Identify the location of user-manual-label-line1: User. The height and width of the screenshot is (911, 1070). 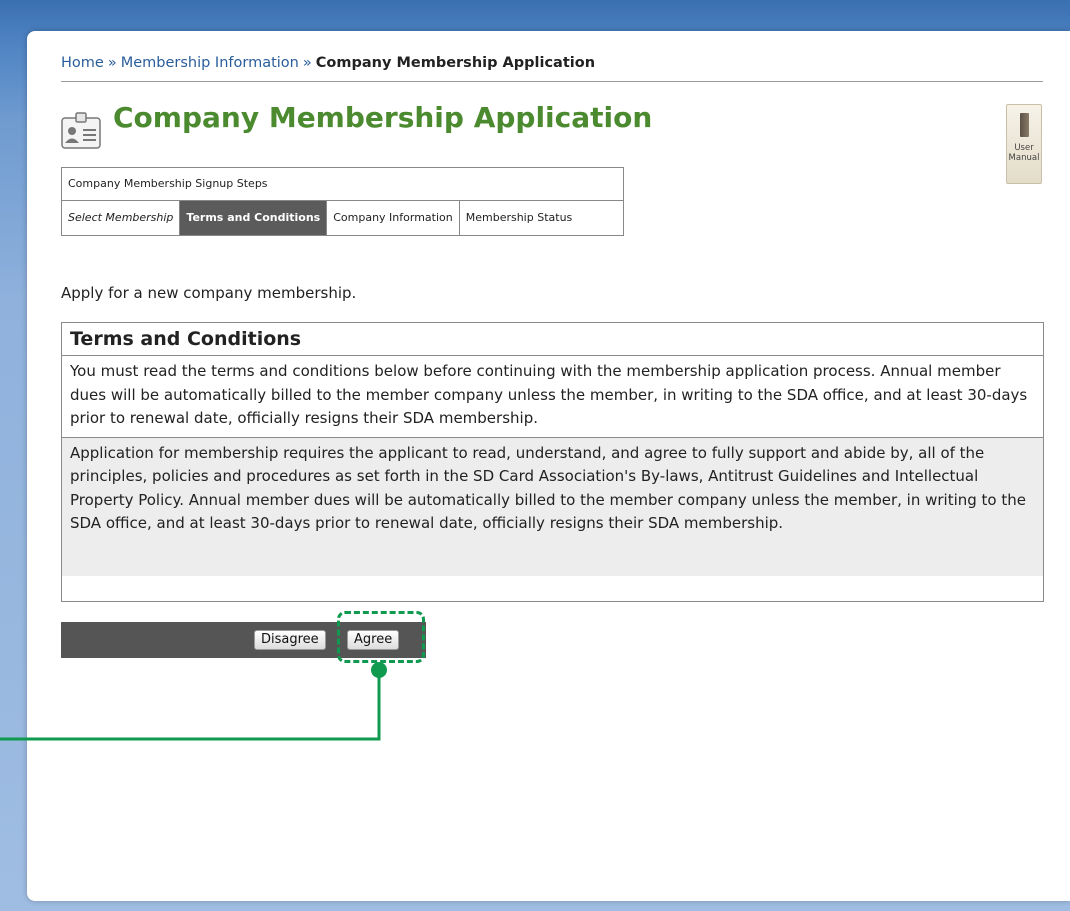
(1024, 148).